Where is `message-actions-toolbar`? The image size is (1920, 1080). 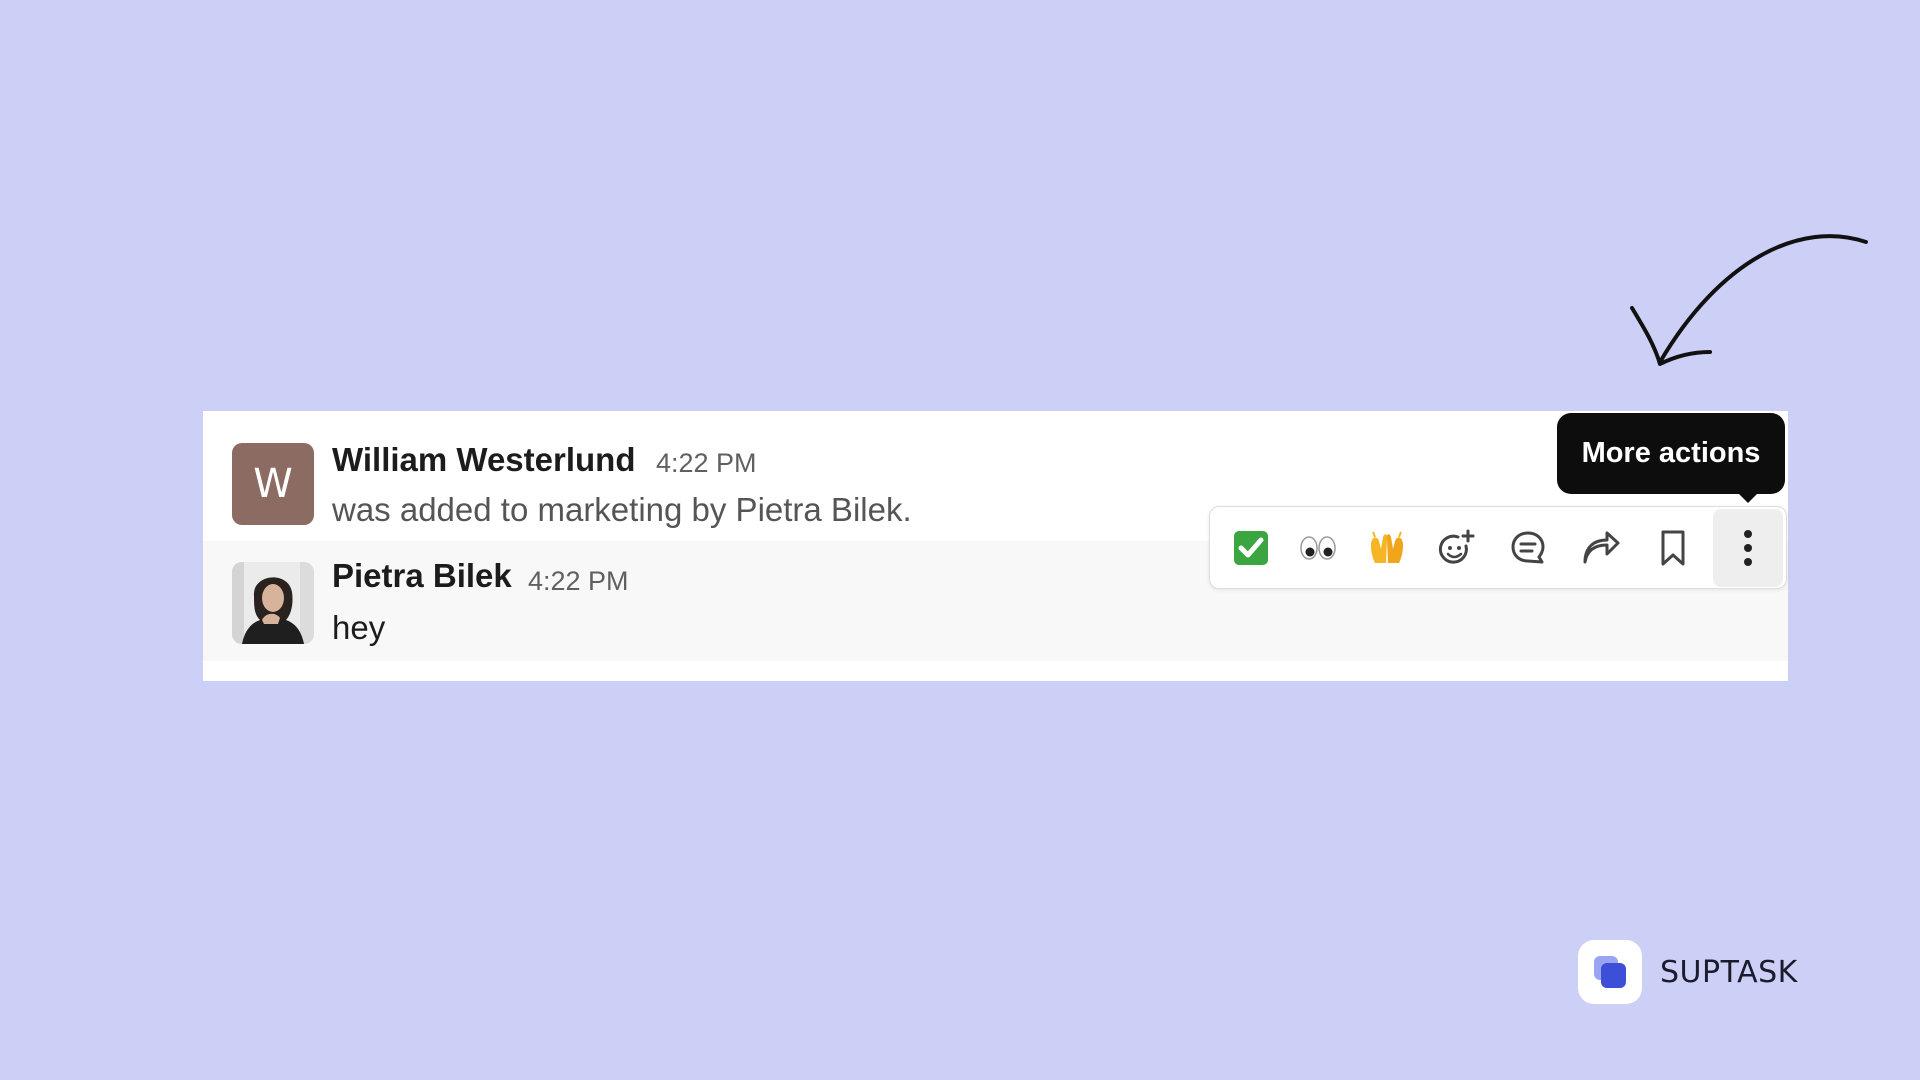
message-actions-toolbar is located at coordinates (1498, 547).